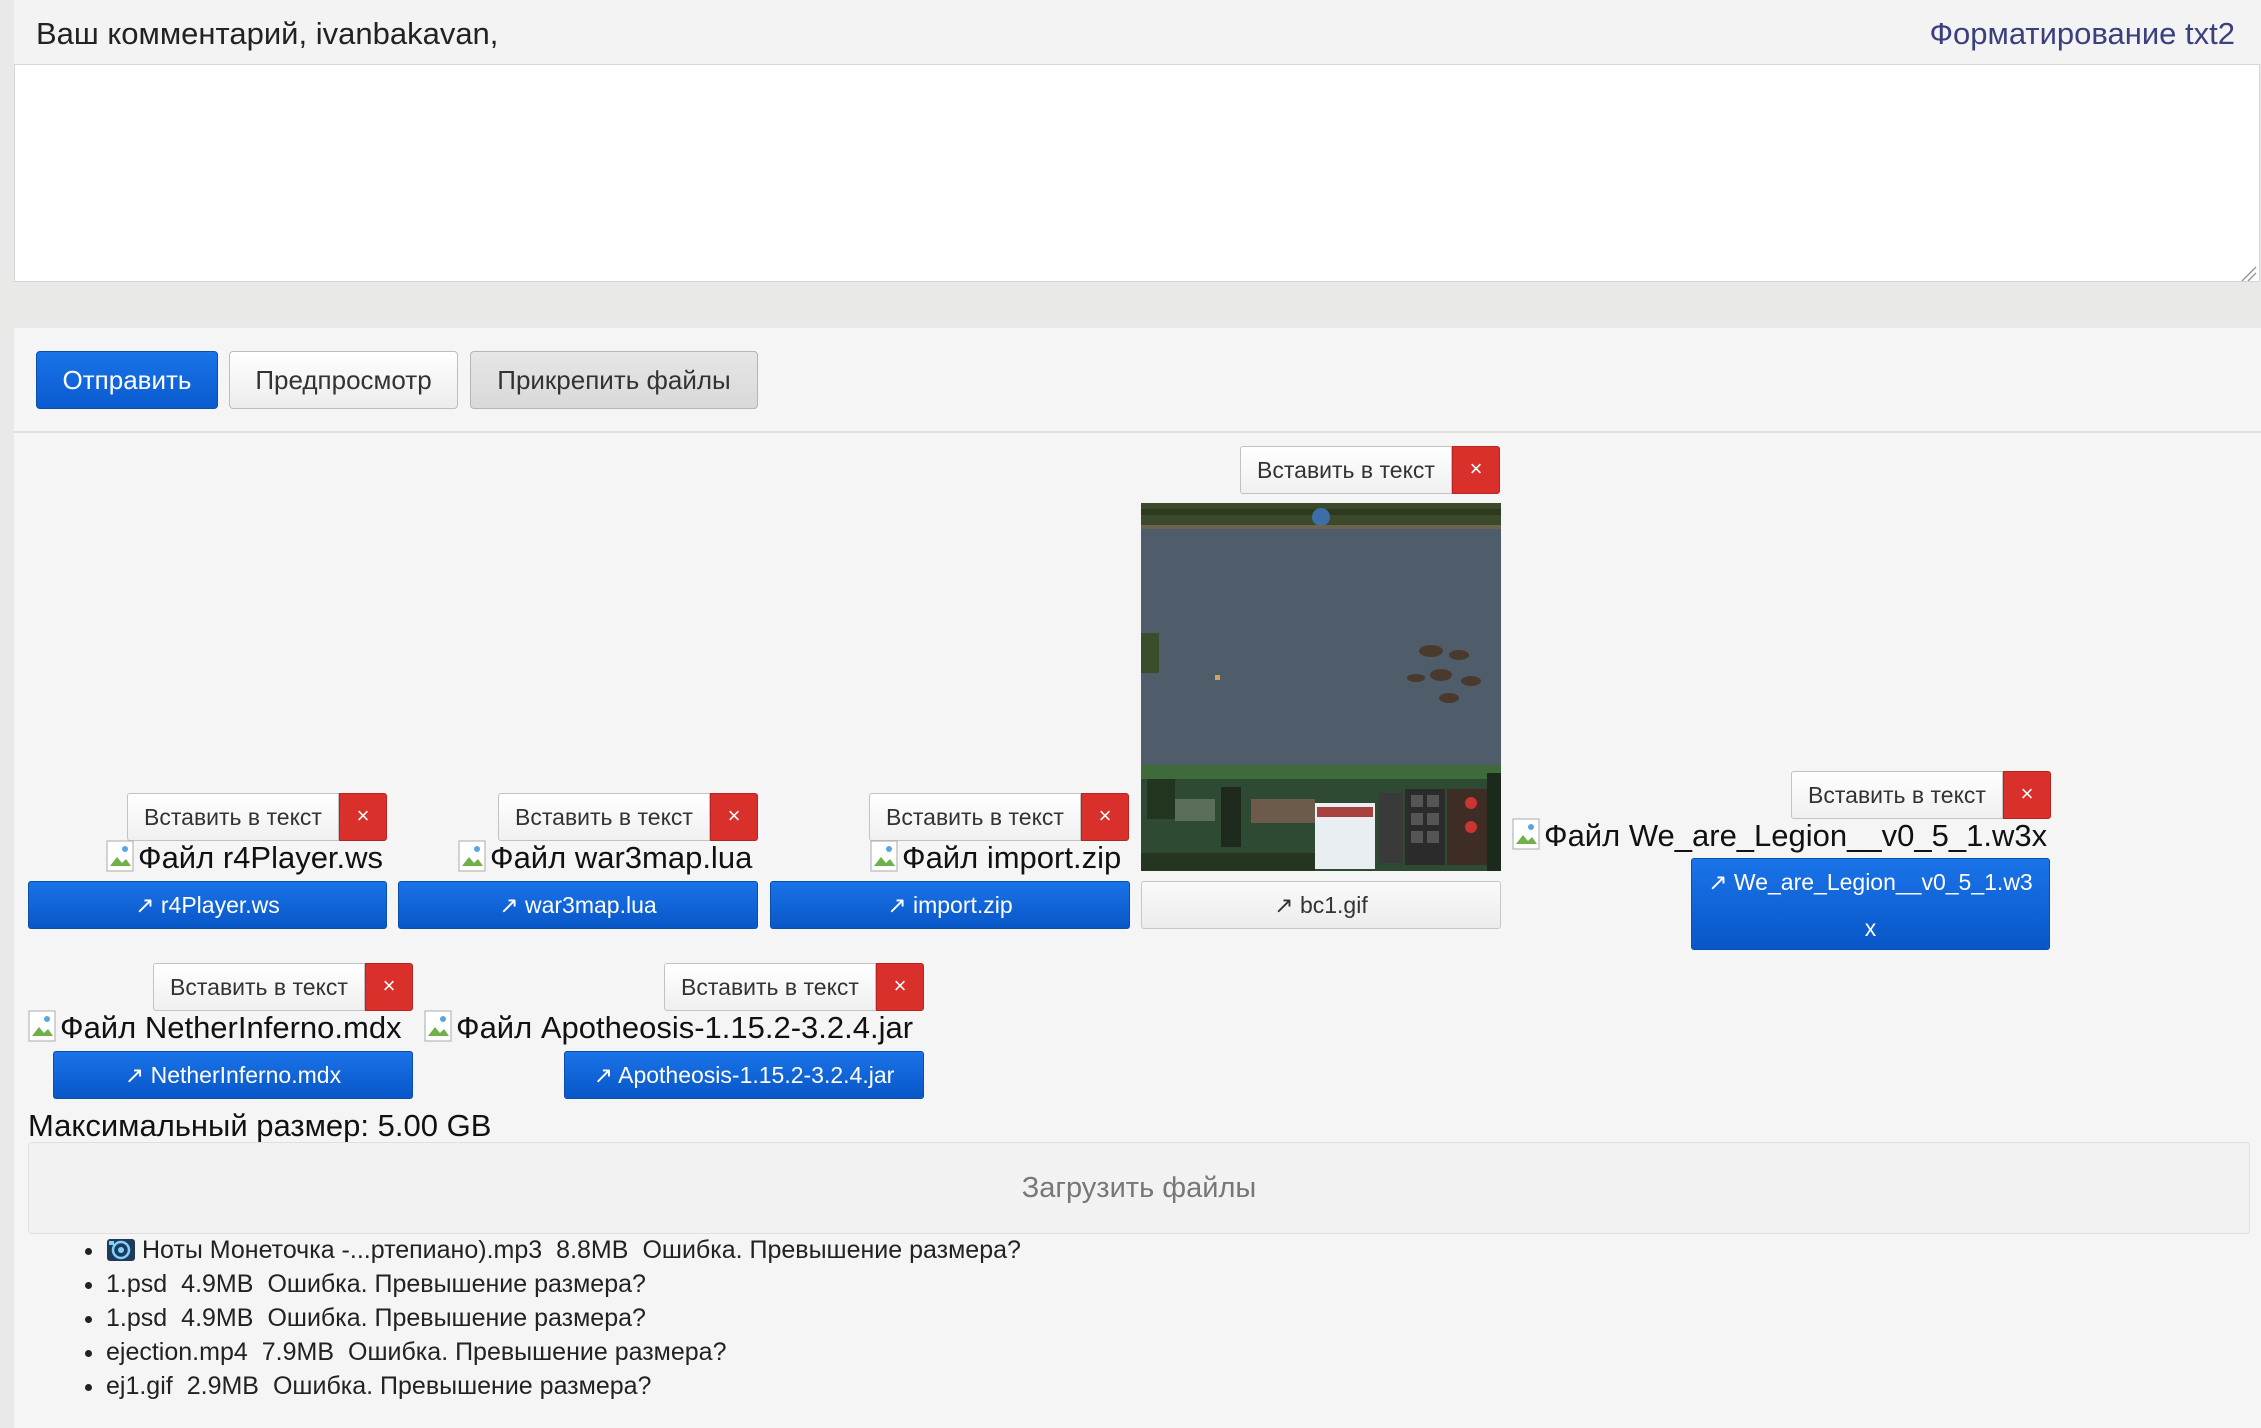 The width and height of the screenshot is (2261, 1428). What do you see at coordinates (614, 380) in the screenshot?
I see `attach-files-button: Прикрепить файлы` at bounding box center [614, 380].